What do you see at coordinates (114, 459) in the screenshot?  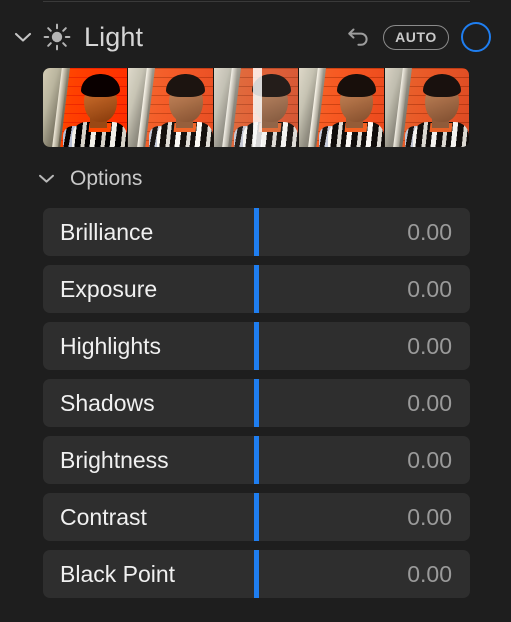 I see `slider-label: Brightness` at bounding box center [114, 459].